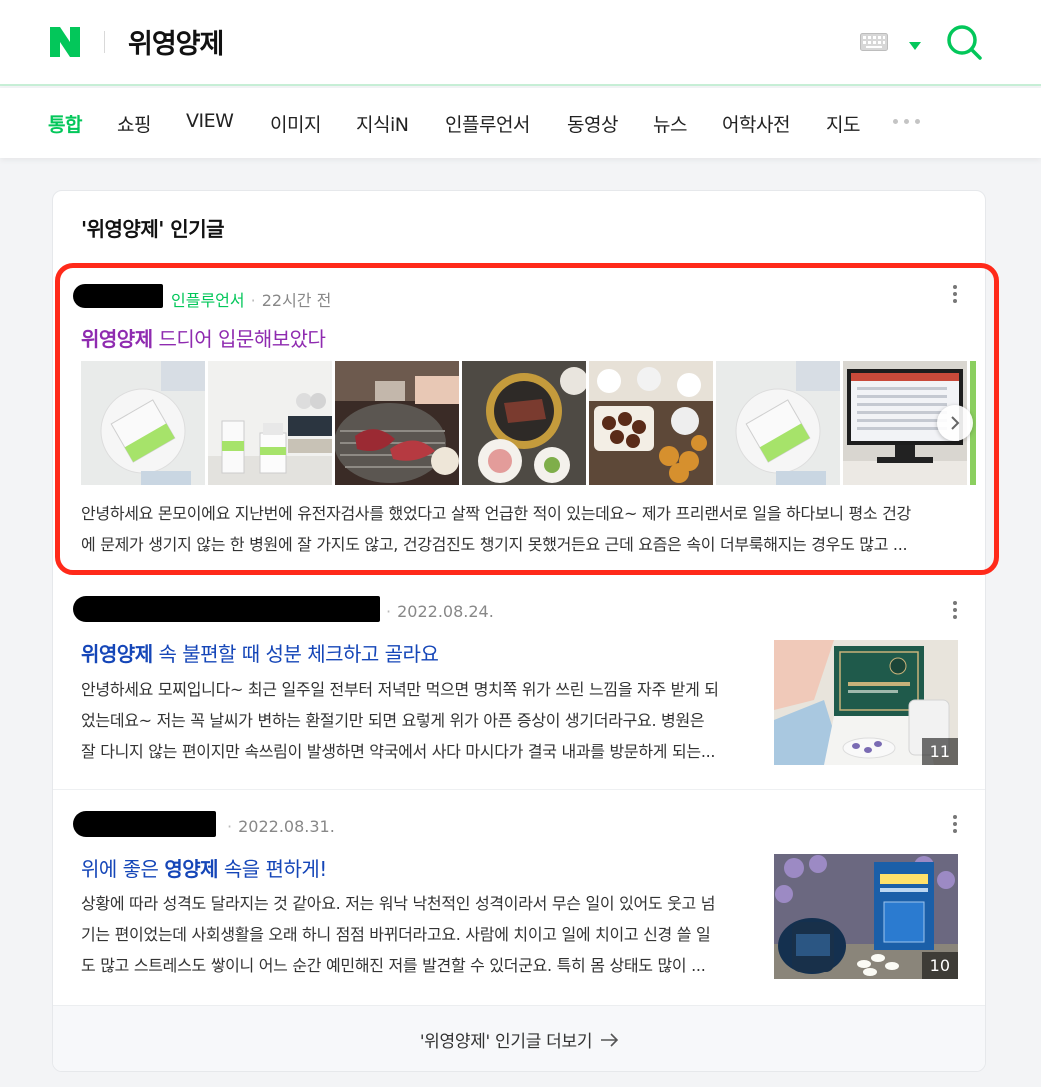 The image size is (1041, 1087). What do you see at coordinates (65, 123) in the screenshot?
I see `tab-all: 통합` at bounding box center [65, 123].